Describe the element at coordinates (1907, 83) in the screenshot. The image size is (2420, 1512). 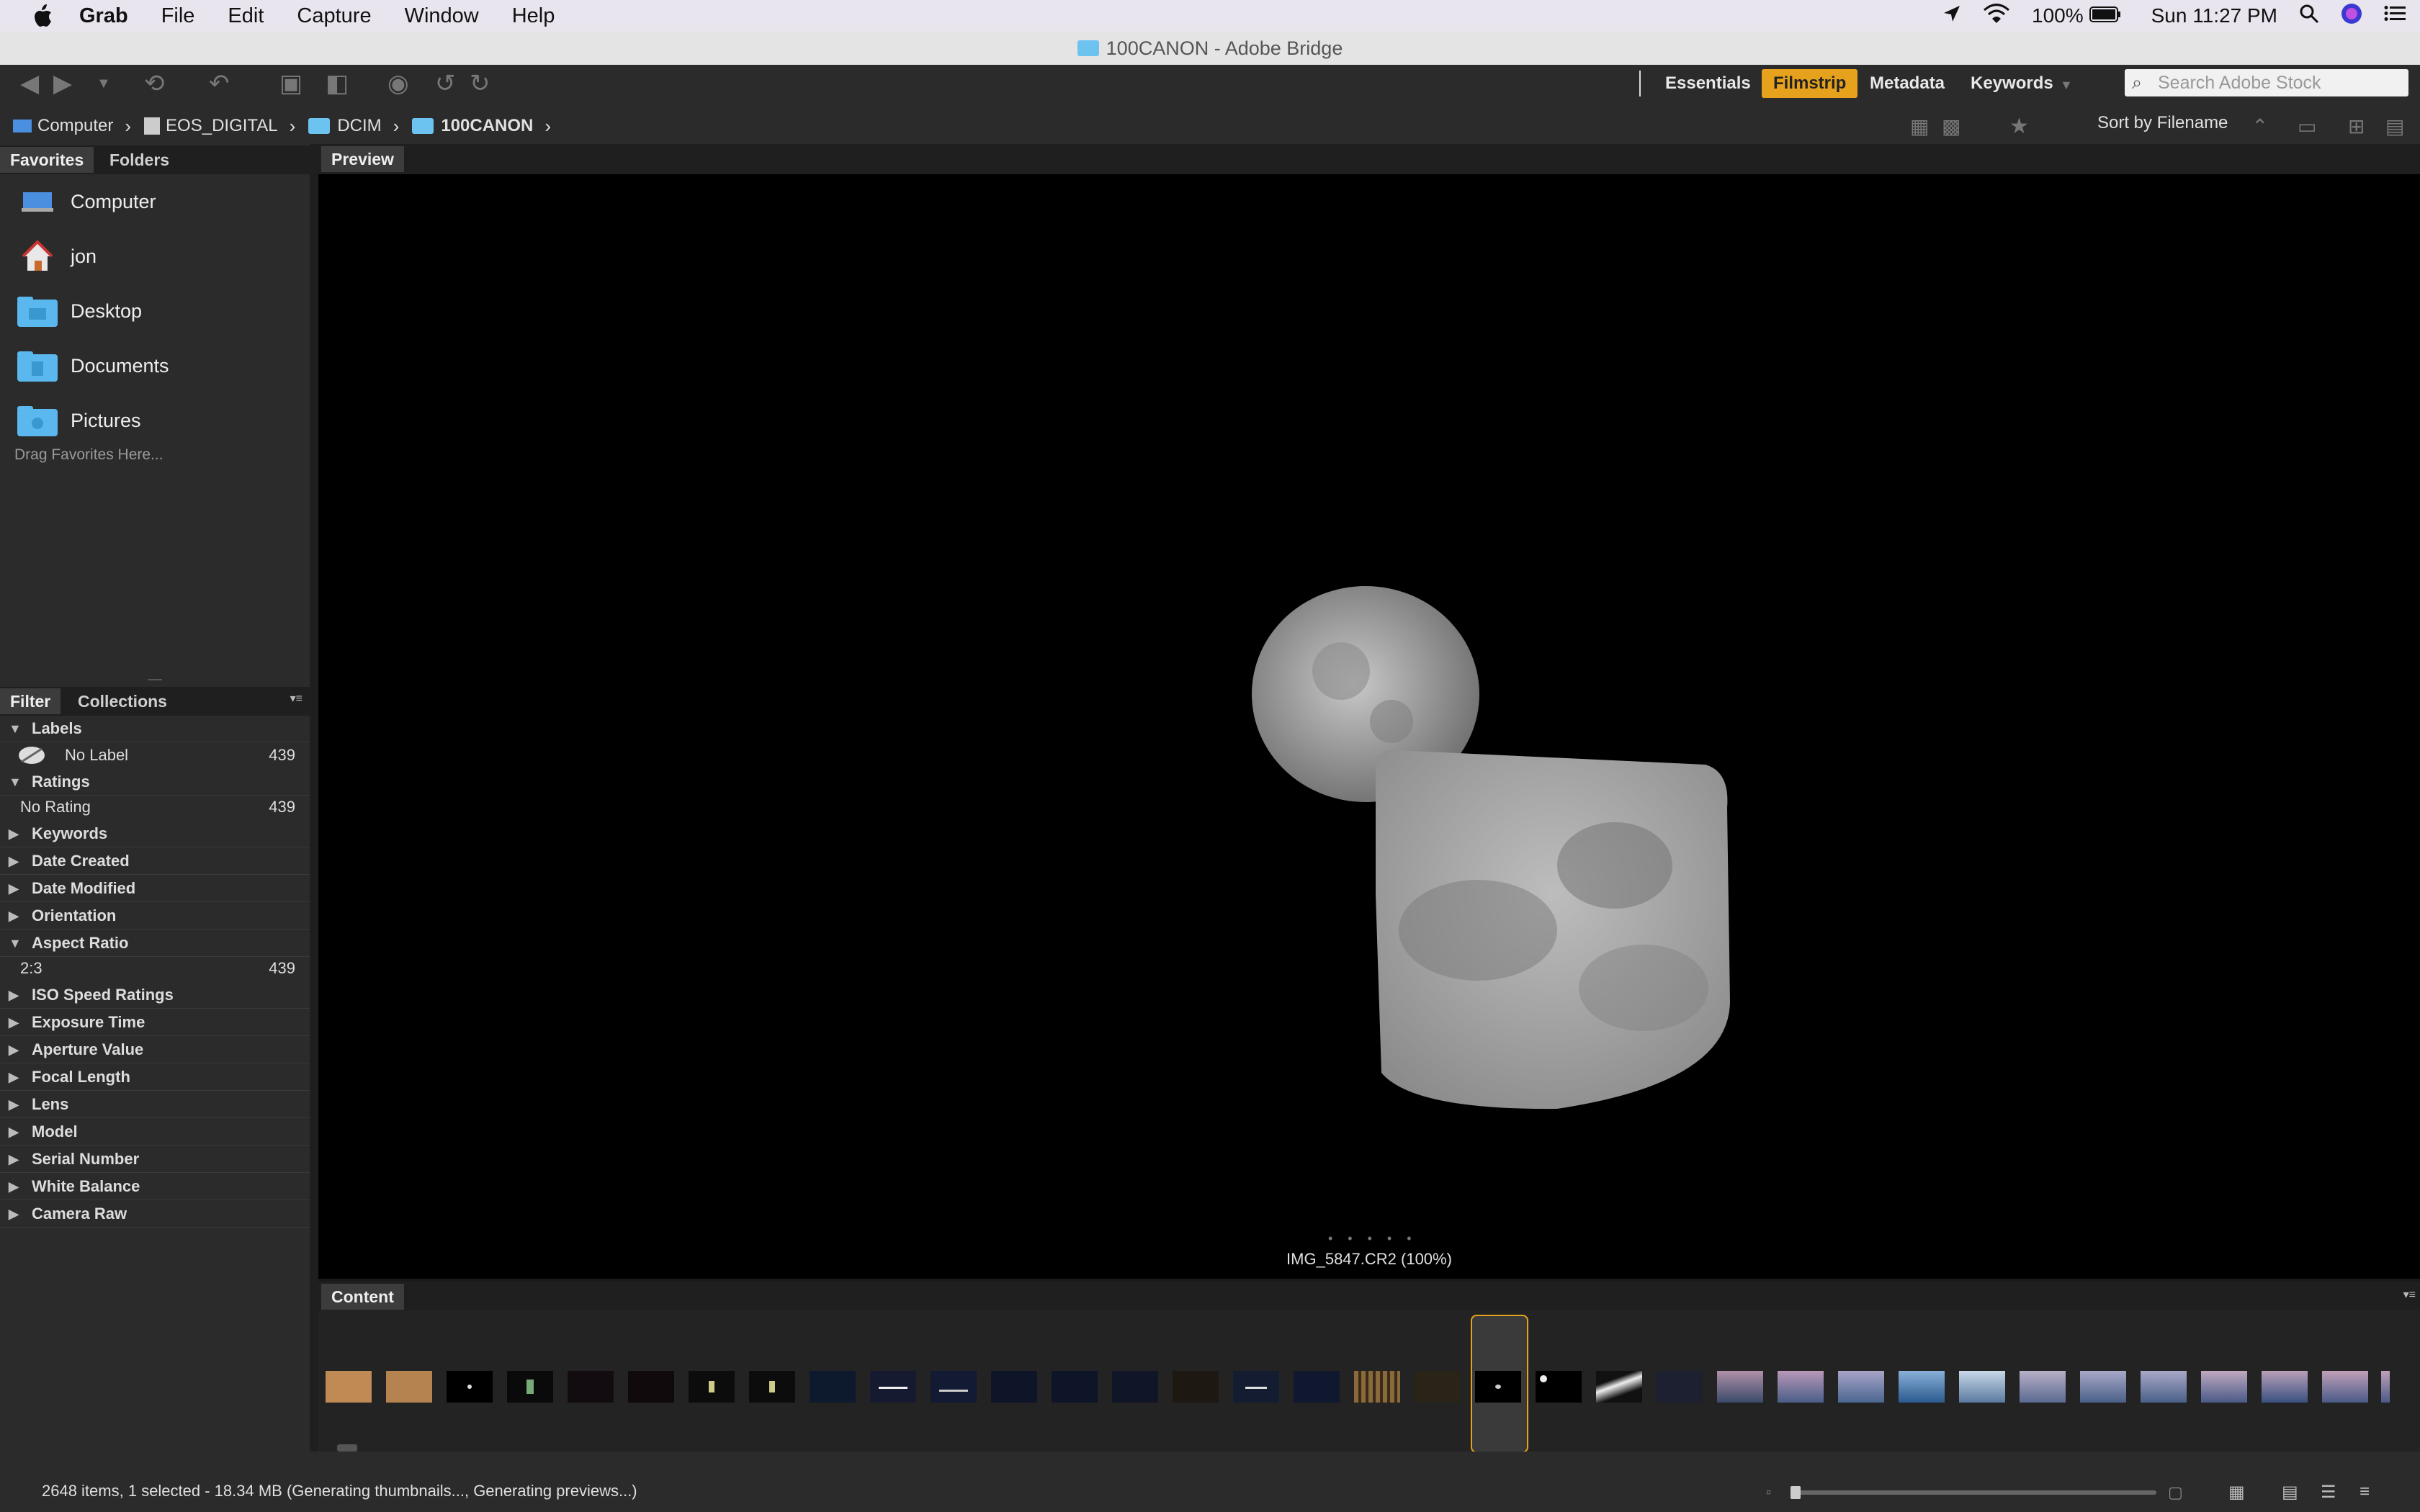
I see `workspace-metadata: Metadata` at that location.